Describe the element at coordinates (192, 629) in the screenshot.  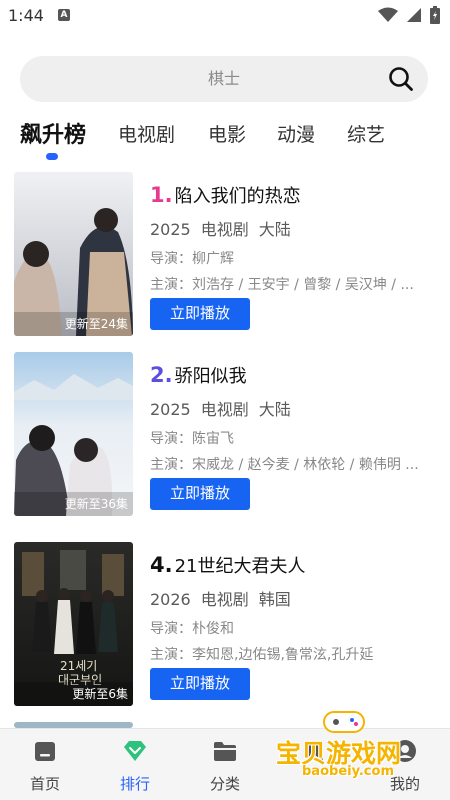
I see `director: 导演：朴俊和` at that location.